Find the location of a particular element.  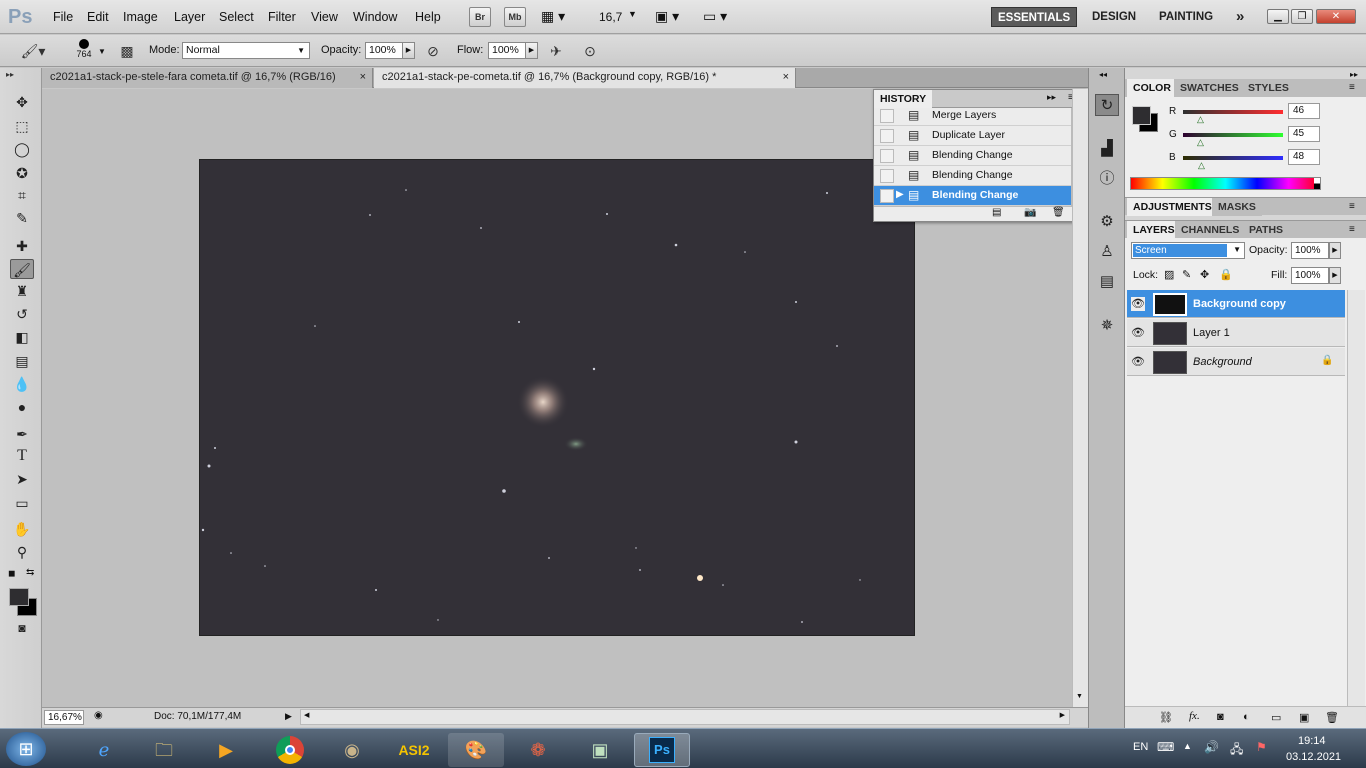

language-indicator: EN is located at coordinates (1140, 747).